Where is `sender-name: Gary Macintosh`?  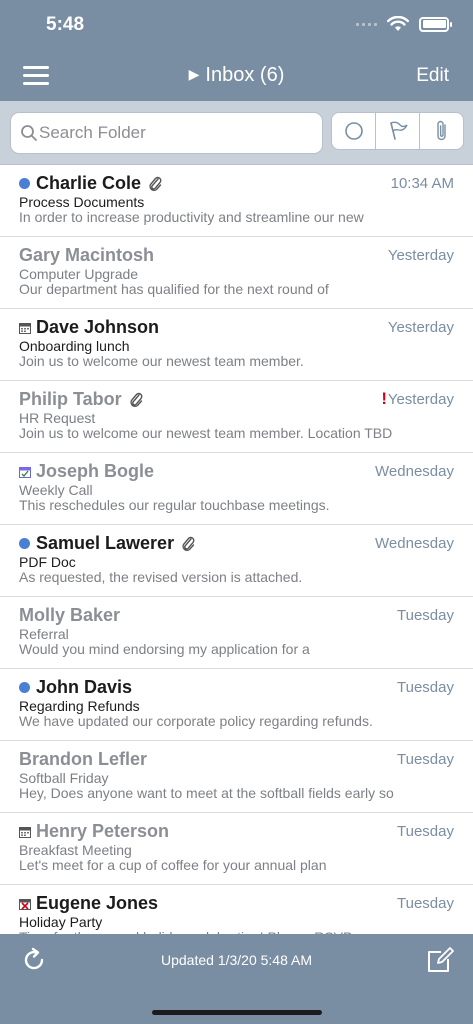
sender-name: Gary Macintosh is located at coordinates (87, 255).